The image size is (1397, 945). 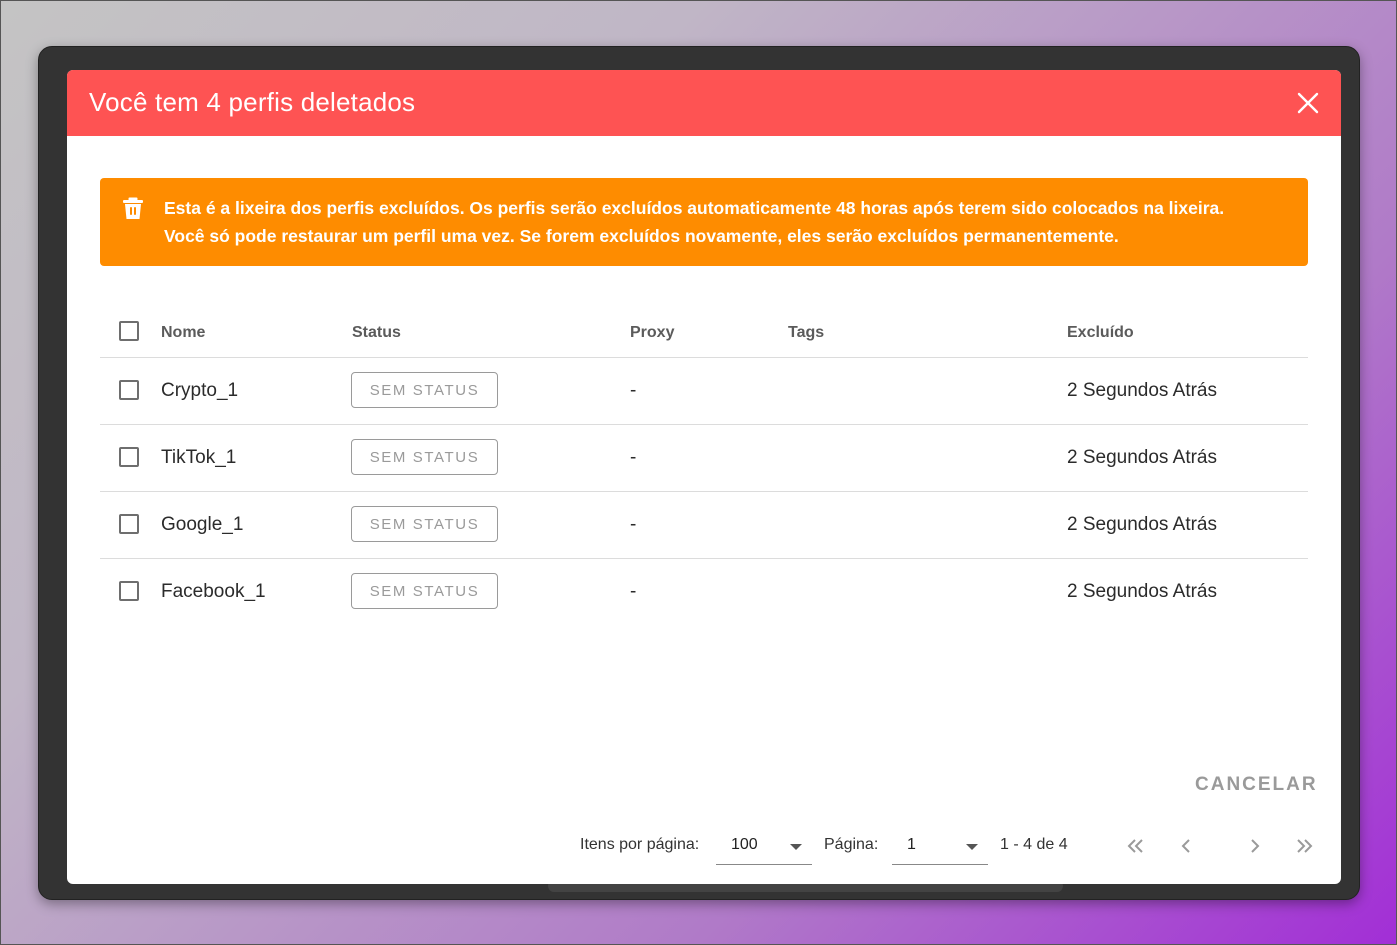 What do you see at coordinates (376, 333) in the screenshot?
I see `column-header-status: Status` at bounding box center [376, 333].